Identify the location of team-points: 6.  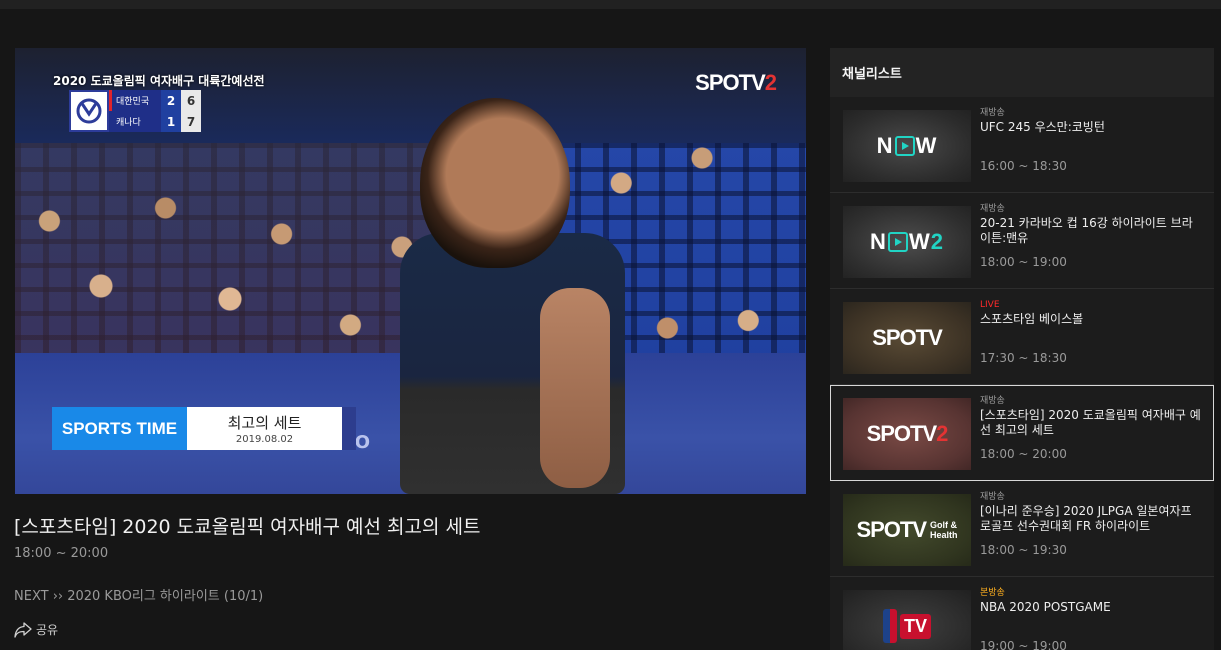
(191, 100).